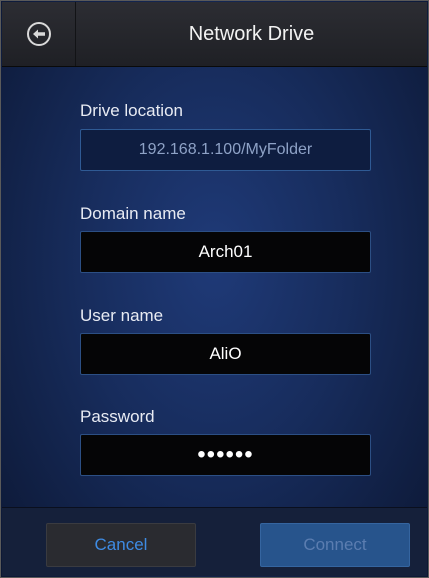 The image size is (429, 578). I want to click on circle-arrow-left-icon, so click(38, 34).